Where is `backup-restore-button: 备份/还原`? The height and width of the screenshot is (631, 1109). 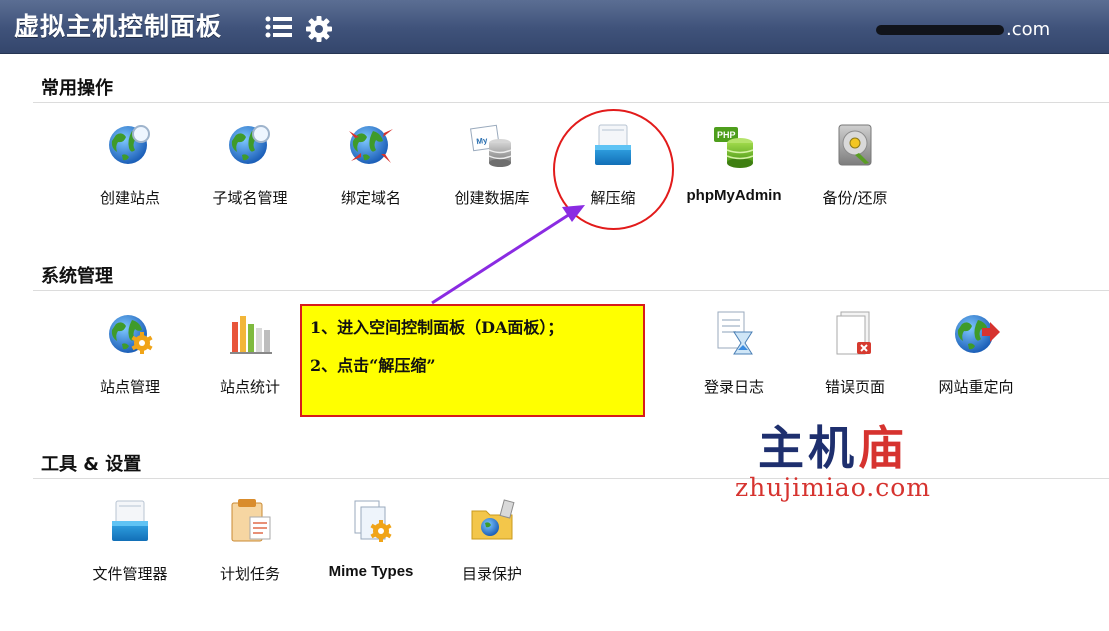 backup-restore-button: 备份/还原 is located at coordinates (855, 164).